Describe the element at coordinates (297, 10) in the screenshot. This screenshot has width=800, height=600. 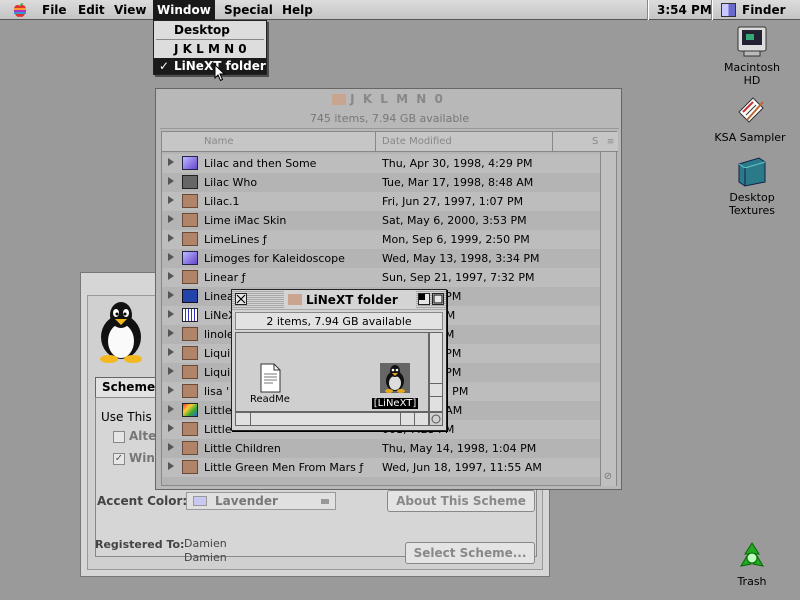
I see `menu-help: Help` at that location.